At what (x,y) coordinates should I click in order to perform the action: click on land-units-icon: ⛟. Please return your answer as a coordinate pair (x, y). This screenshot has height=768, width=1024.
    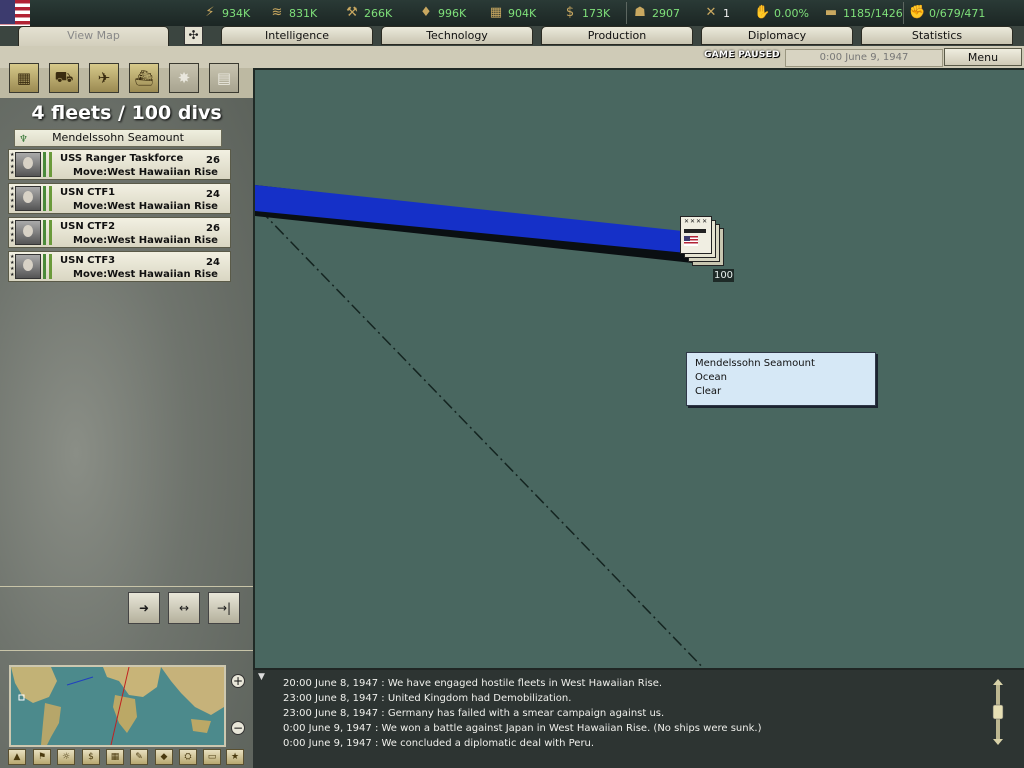
    Looking at the image, I should click on (64, 78).